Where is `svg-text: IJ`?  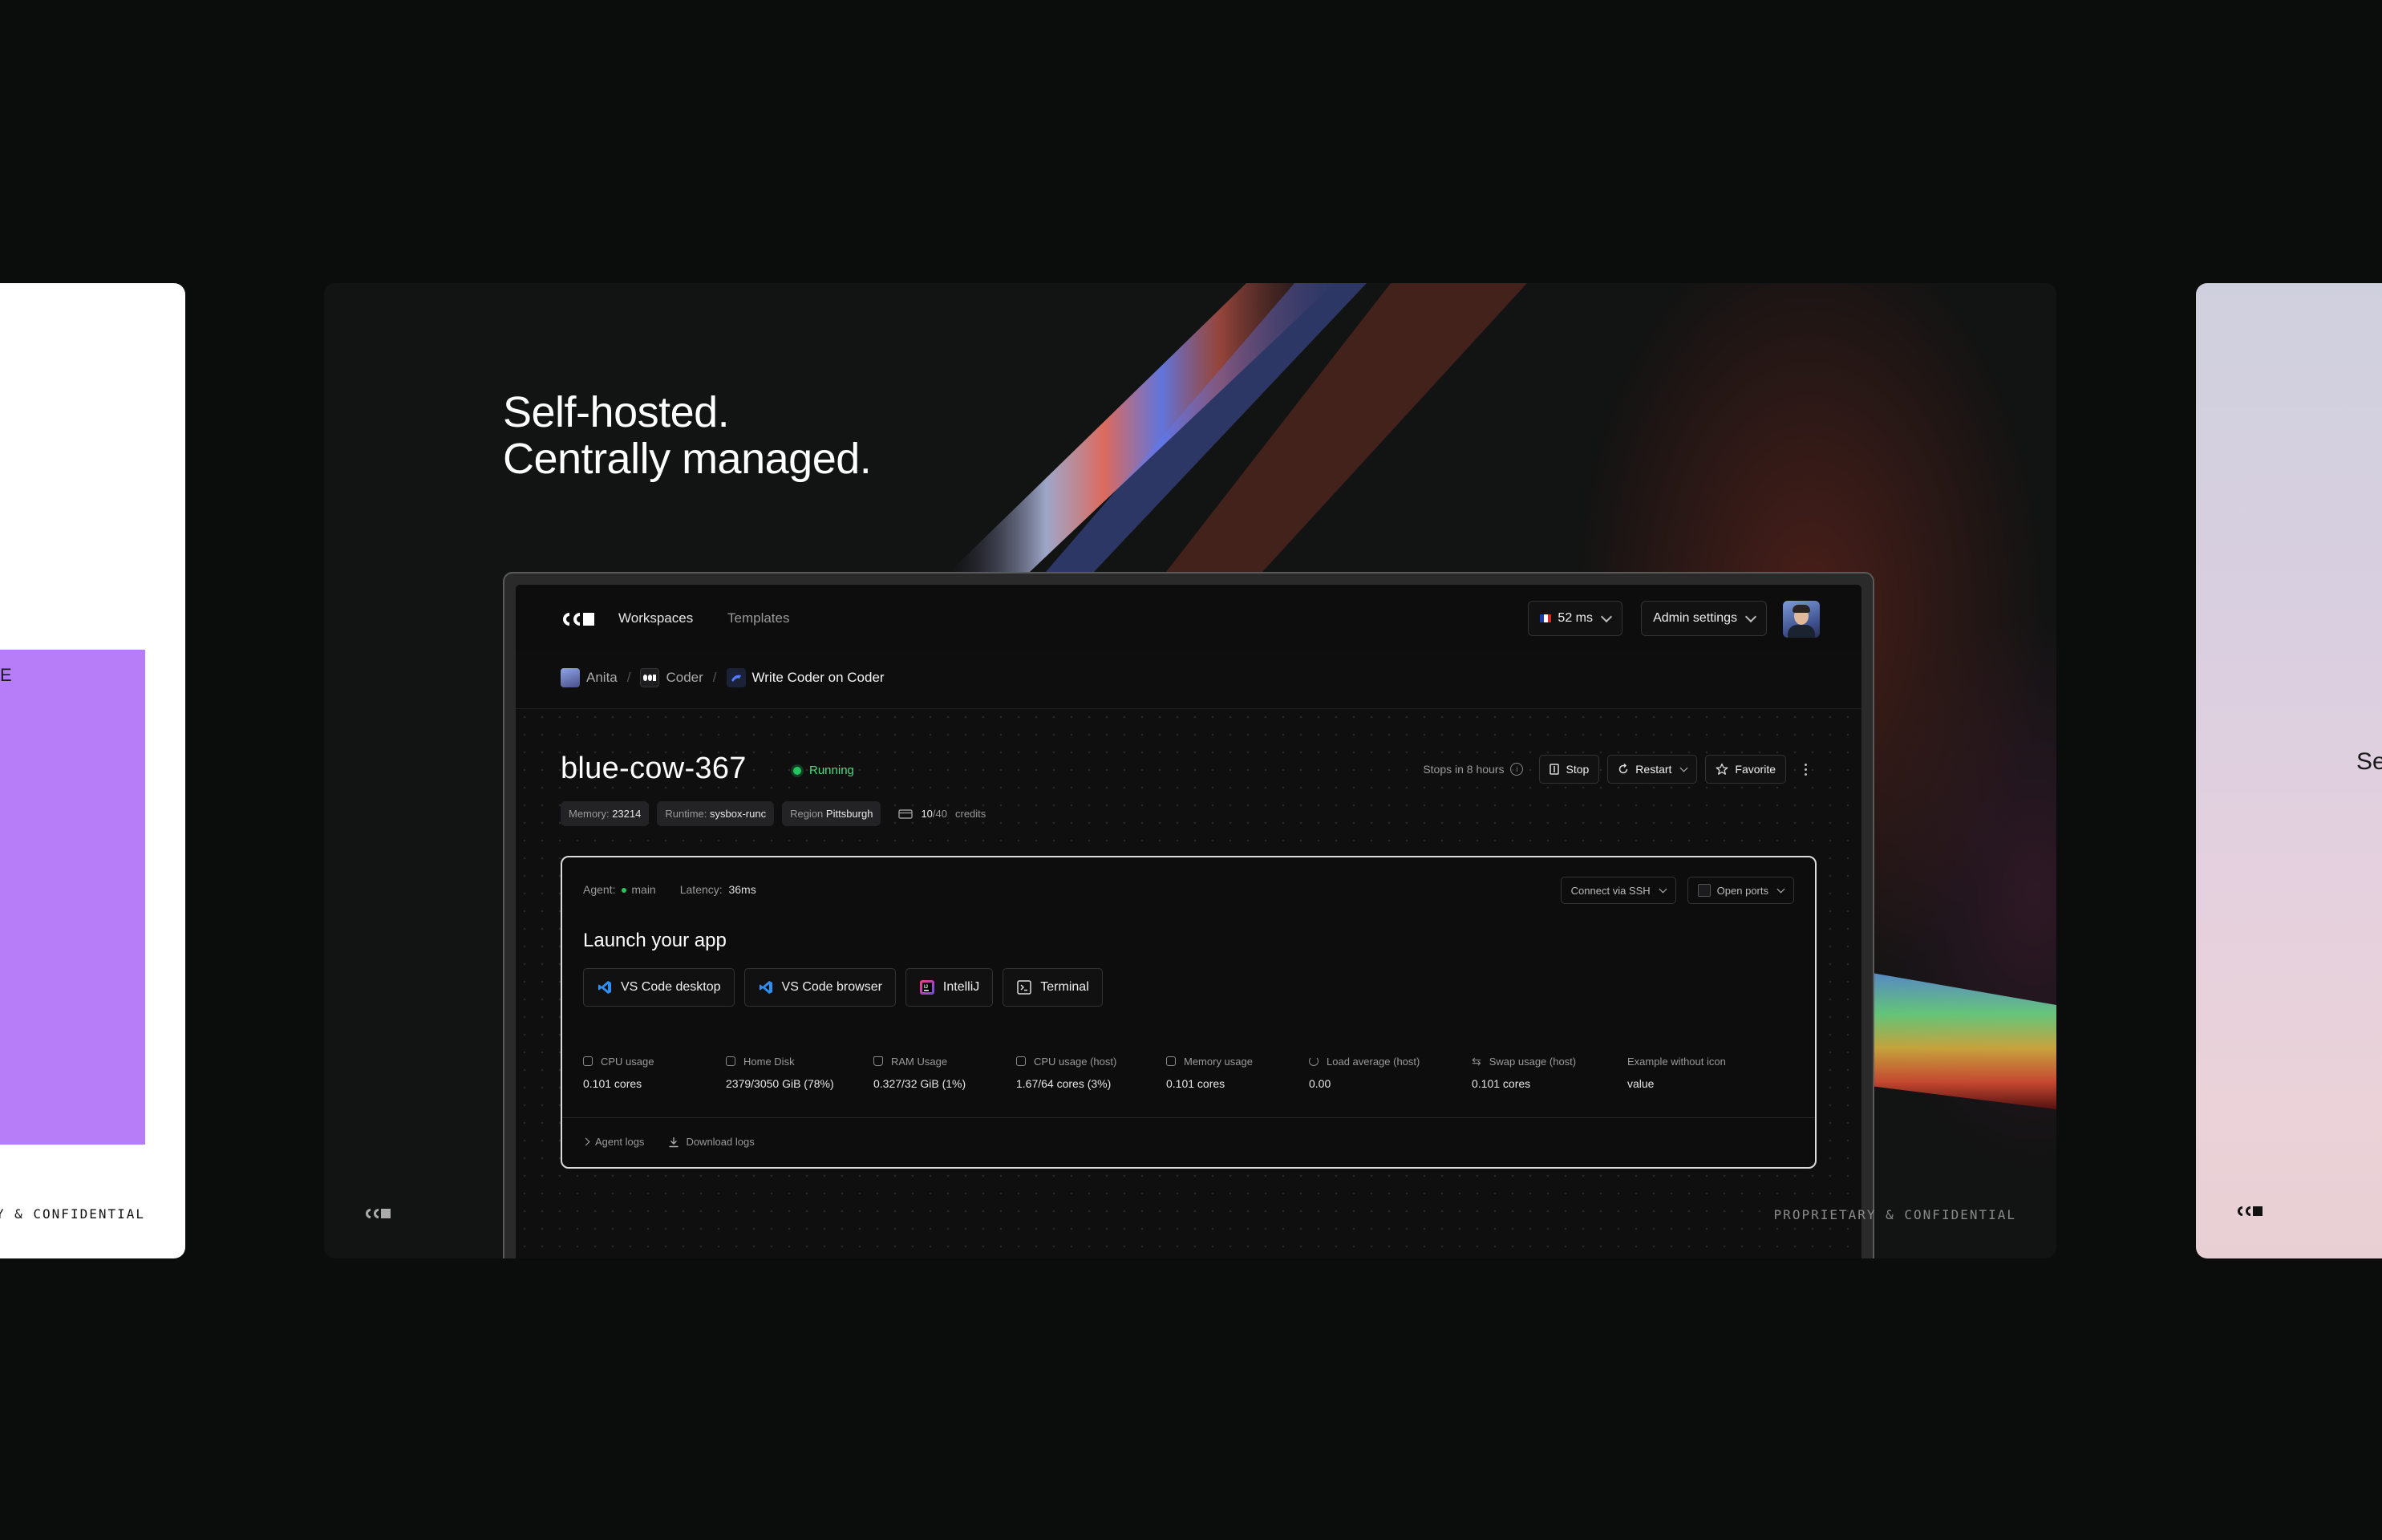 svg-text: IJ is located at coordinates (926, 987).